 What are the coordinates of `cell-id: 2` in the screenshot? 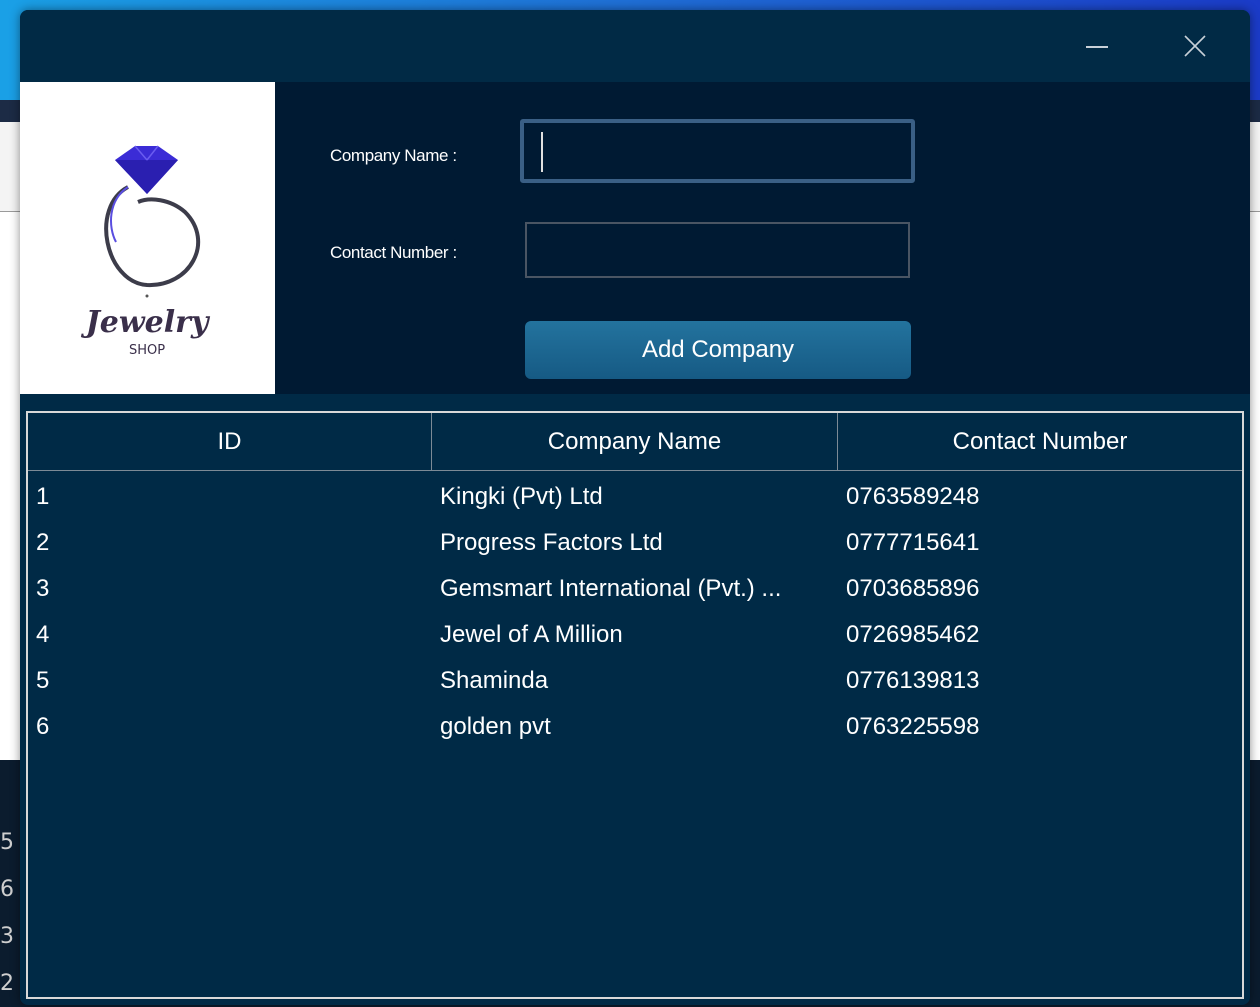 It's located at (43, 542).